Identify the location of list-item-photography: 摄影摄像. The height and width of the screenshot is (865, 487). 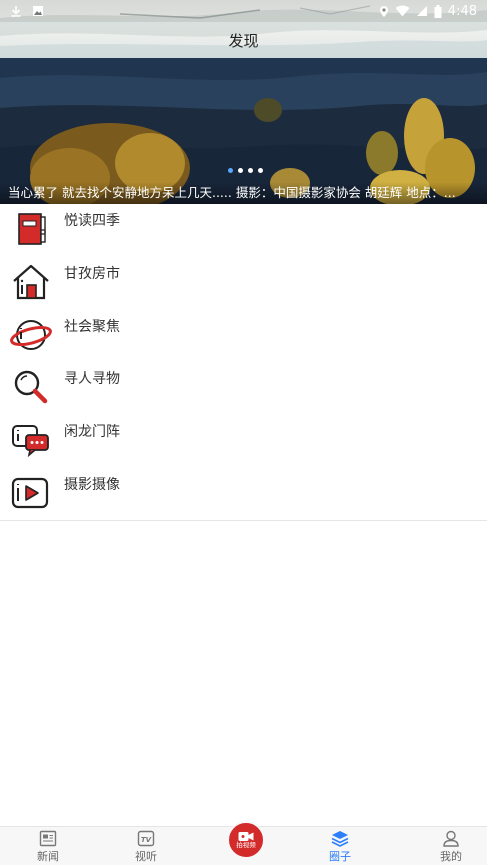
(243, 494).